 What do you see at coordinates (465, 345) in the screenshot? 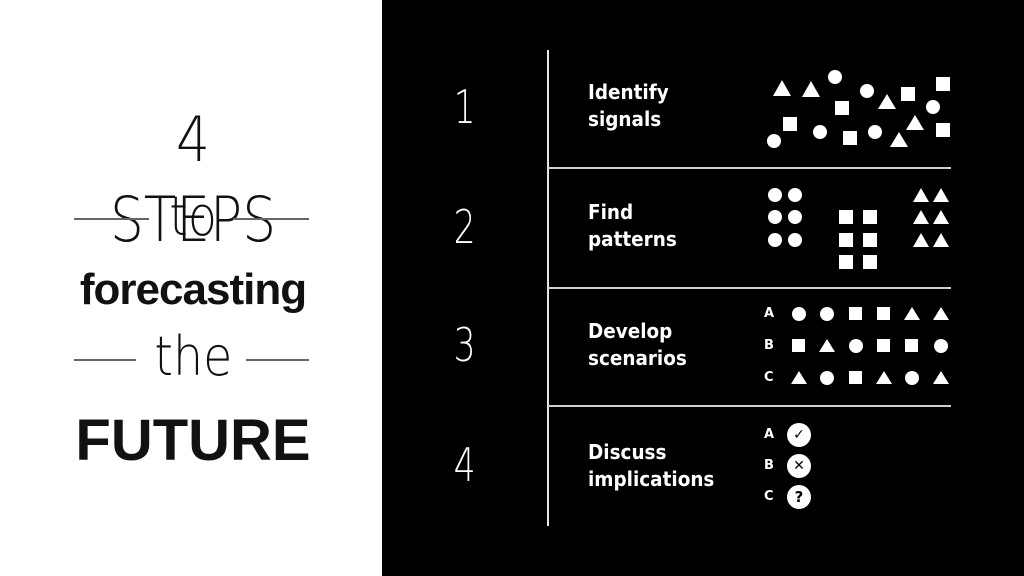
I see `step-number-3: 3` at bounding box center [465, 345].